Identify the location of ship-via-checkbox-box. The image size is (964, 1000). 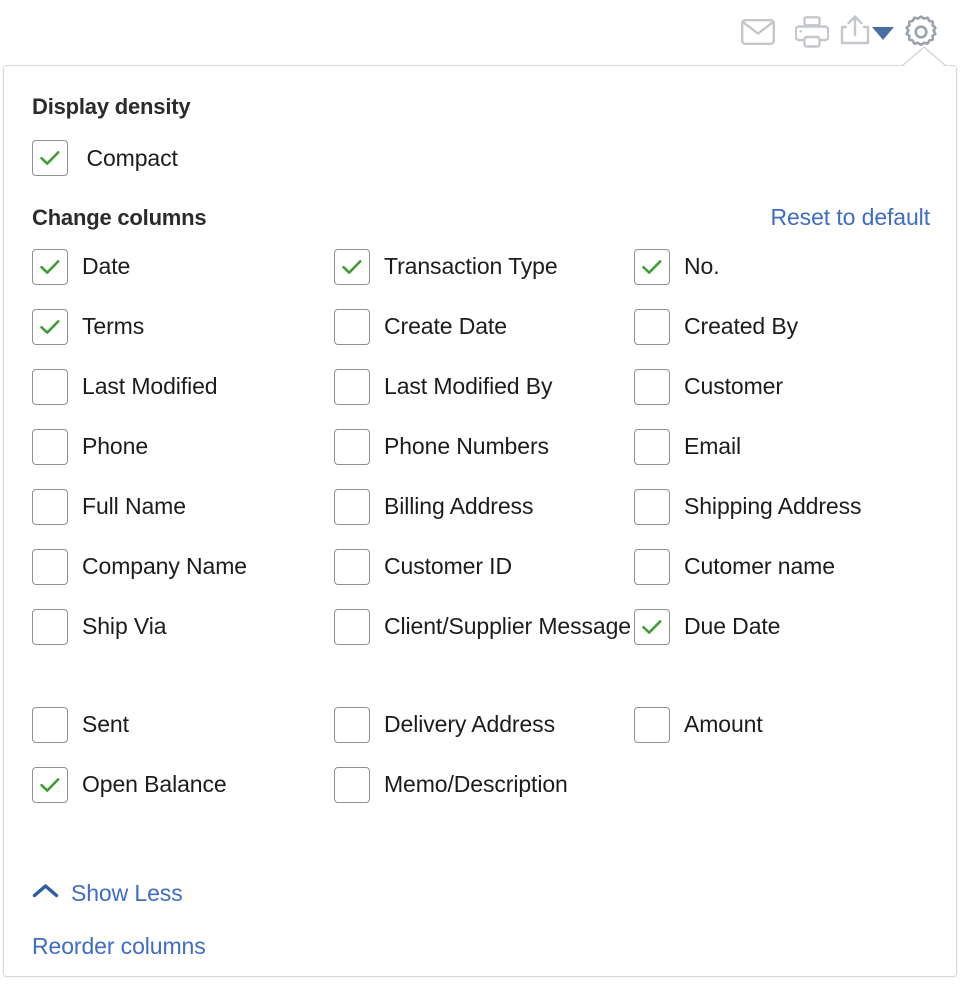
(50, 626).